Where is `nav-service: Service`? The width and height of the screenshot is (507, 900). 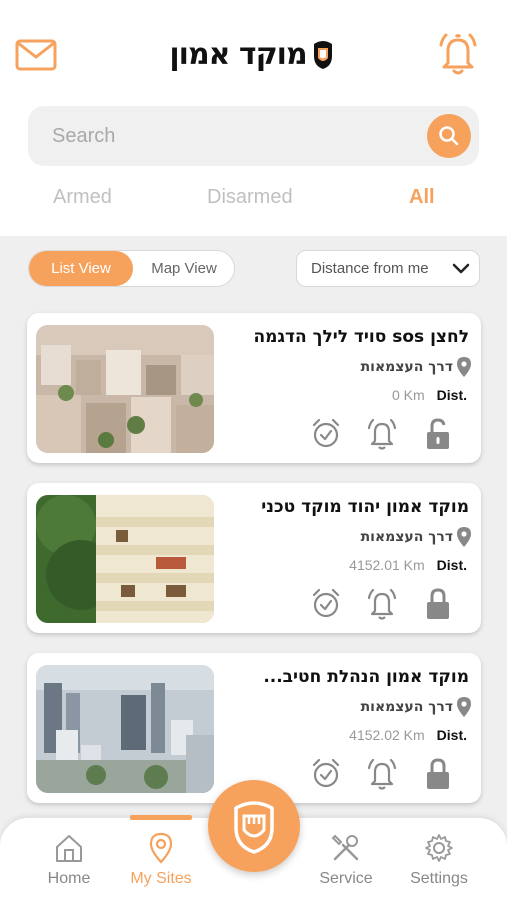
nav-service: Service is located at coordinates (346, 859).